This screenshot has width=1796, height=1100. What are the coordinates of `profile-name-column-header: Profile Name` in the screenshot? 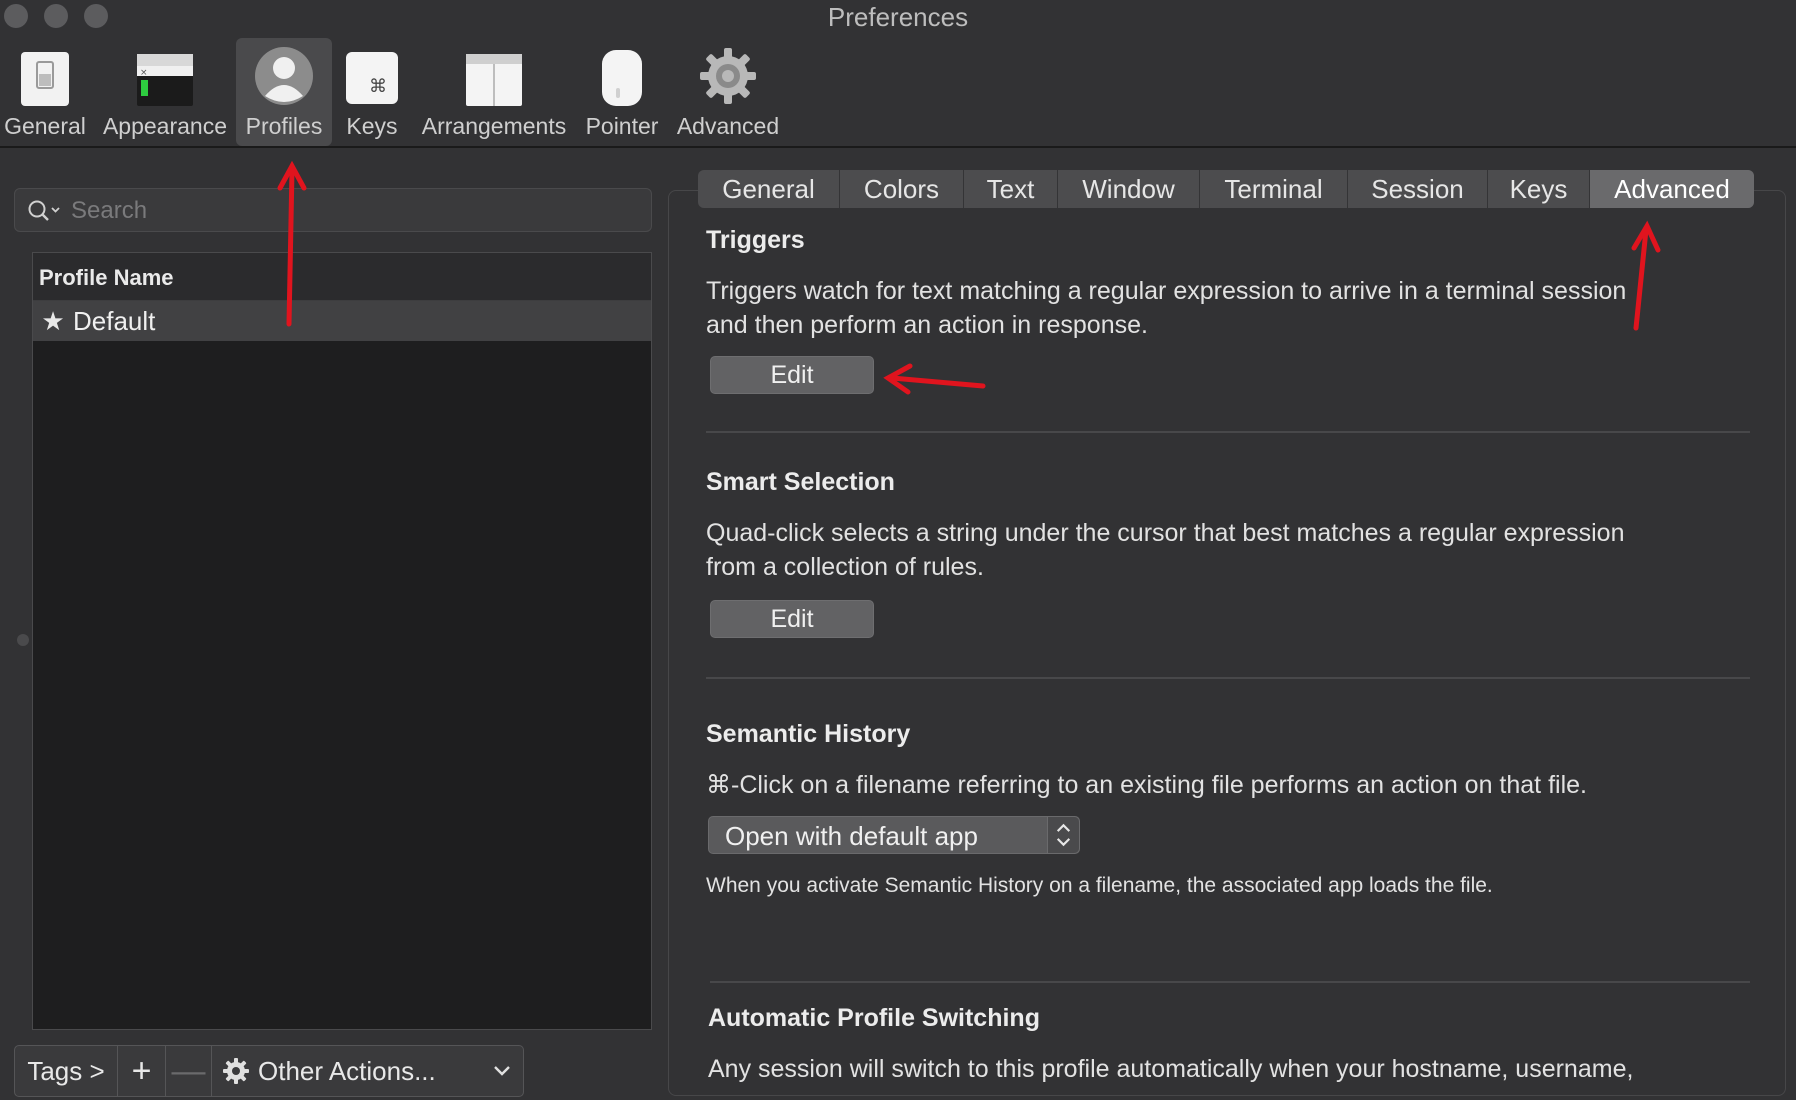 It's located at (342, 277).